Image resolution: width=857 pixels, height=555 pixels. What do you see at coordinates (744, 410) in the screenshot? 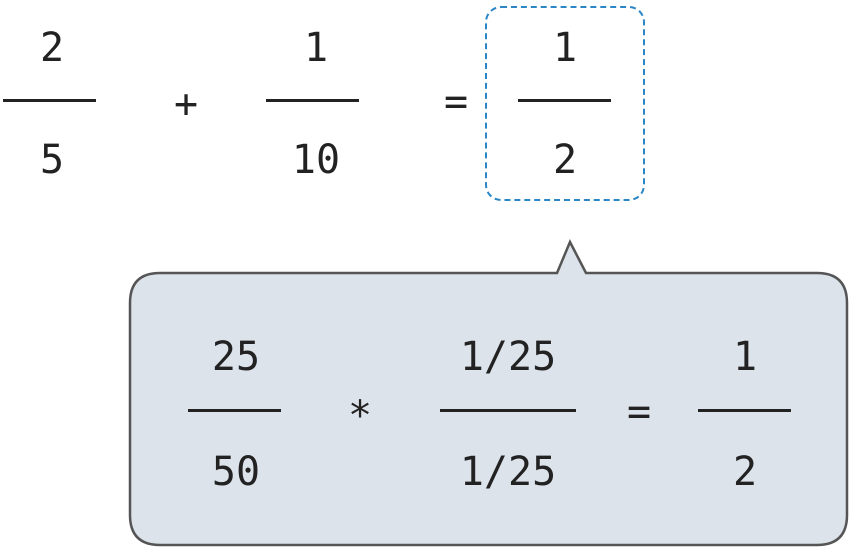
I see `callout-result-fraction-bar` at bounding box center [744, 410].